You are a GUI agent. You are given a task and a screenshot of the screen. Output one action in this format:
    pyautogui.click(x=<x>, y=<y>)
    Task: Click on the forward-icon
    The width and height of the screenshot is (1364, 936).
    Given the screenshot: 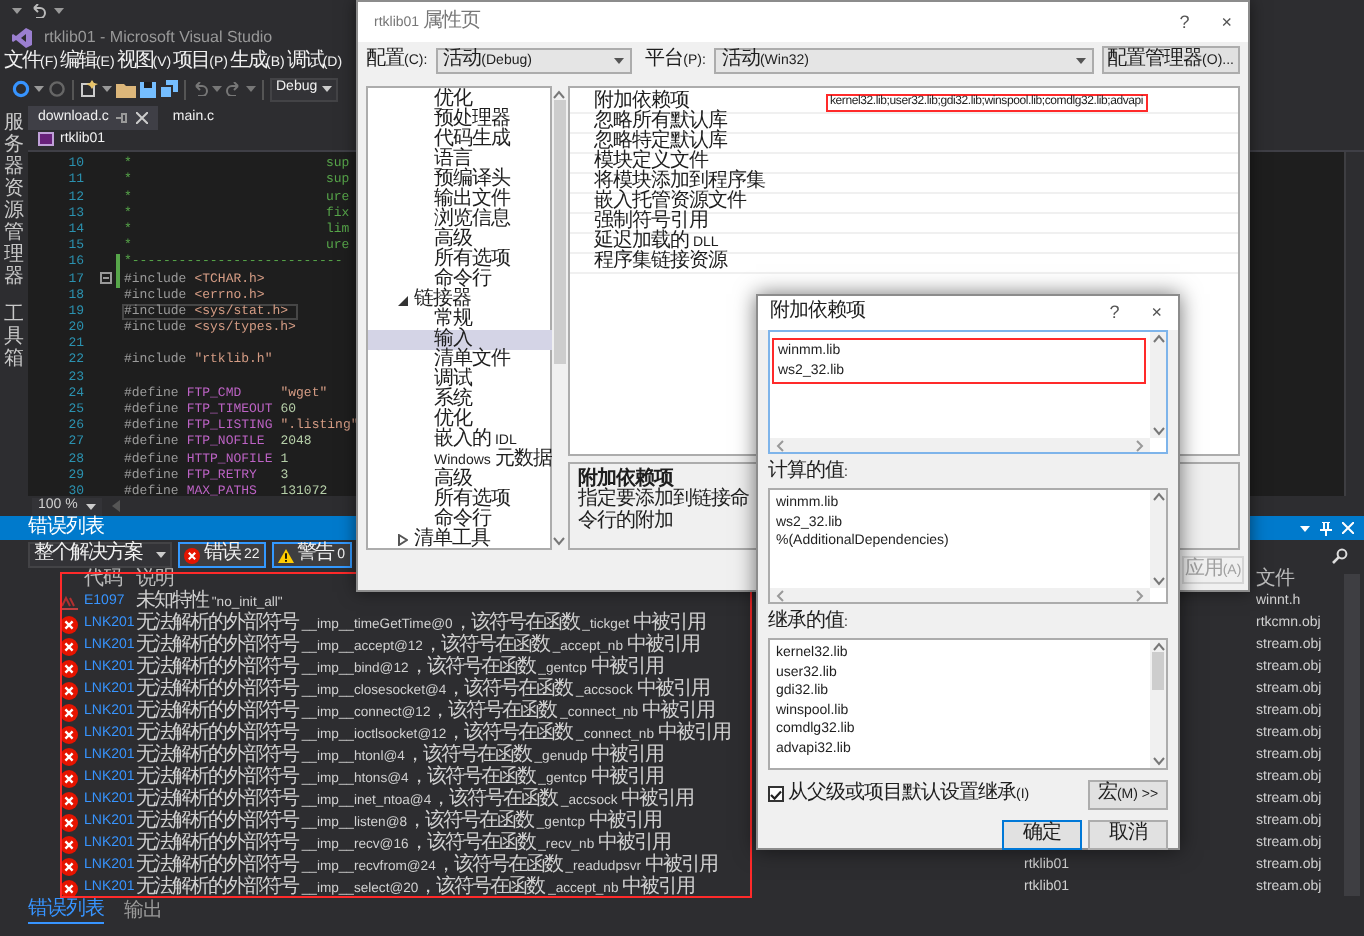 What is the action you would take?
    pyautogui.click(x=57, y=89)
    